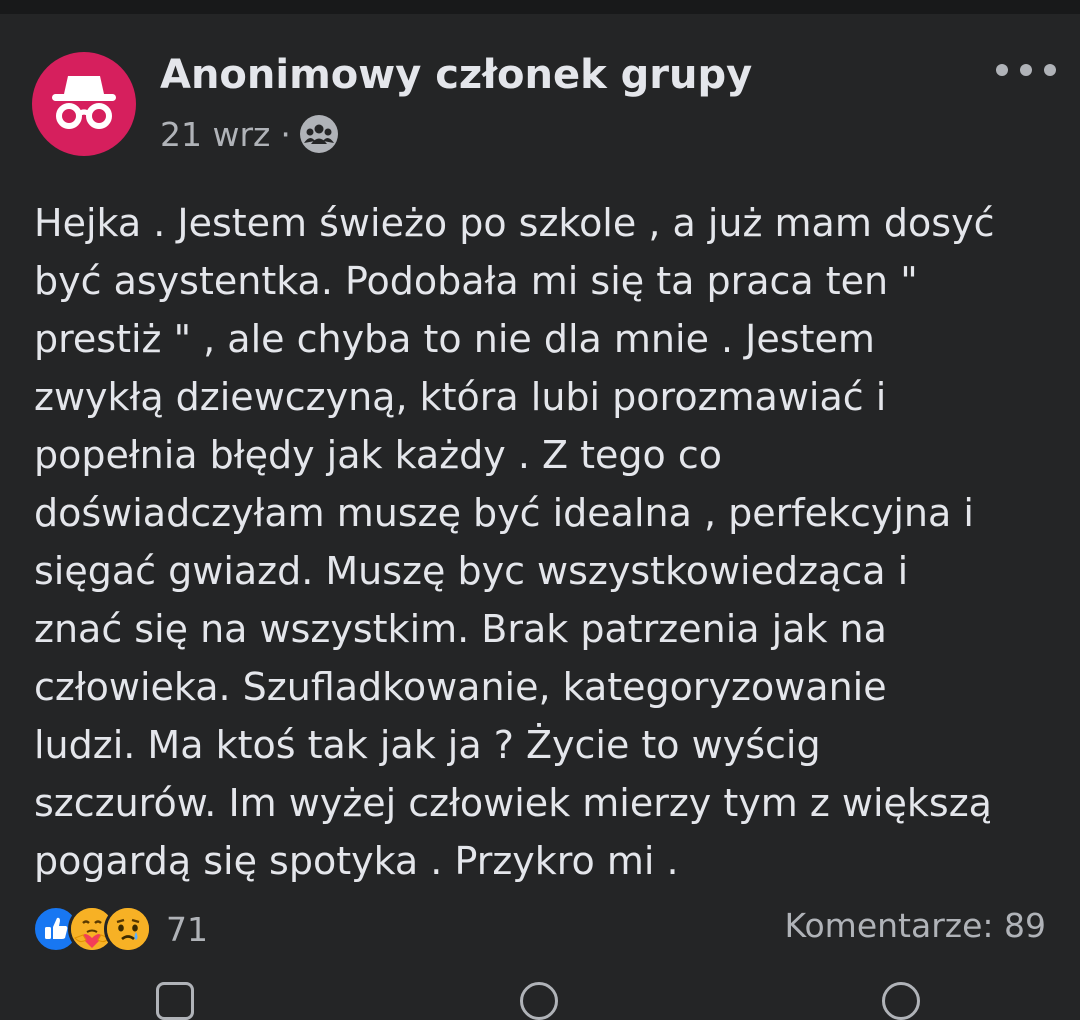 This screenshot has width=1080, height=1020. Describe the element at coordinates (1002, 70) in the screenshot. I see `more-horizontal-icon` at that location.